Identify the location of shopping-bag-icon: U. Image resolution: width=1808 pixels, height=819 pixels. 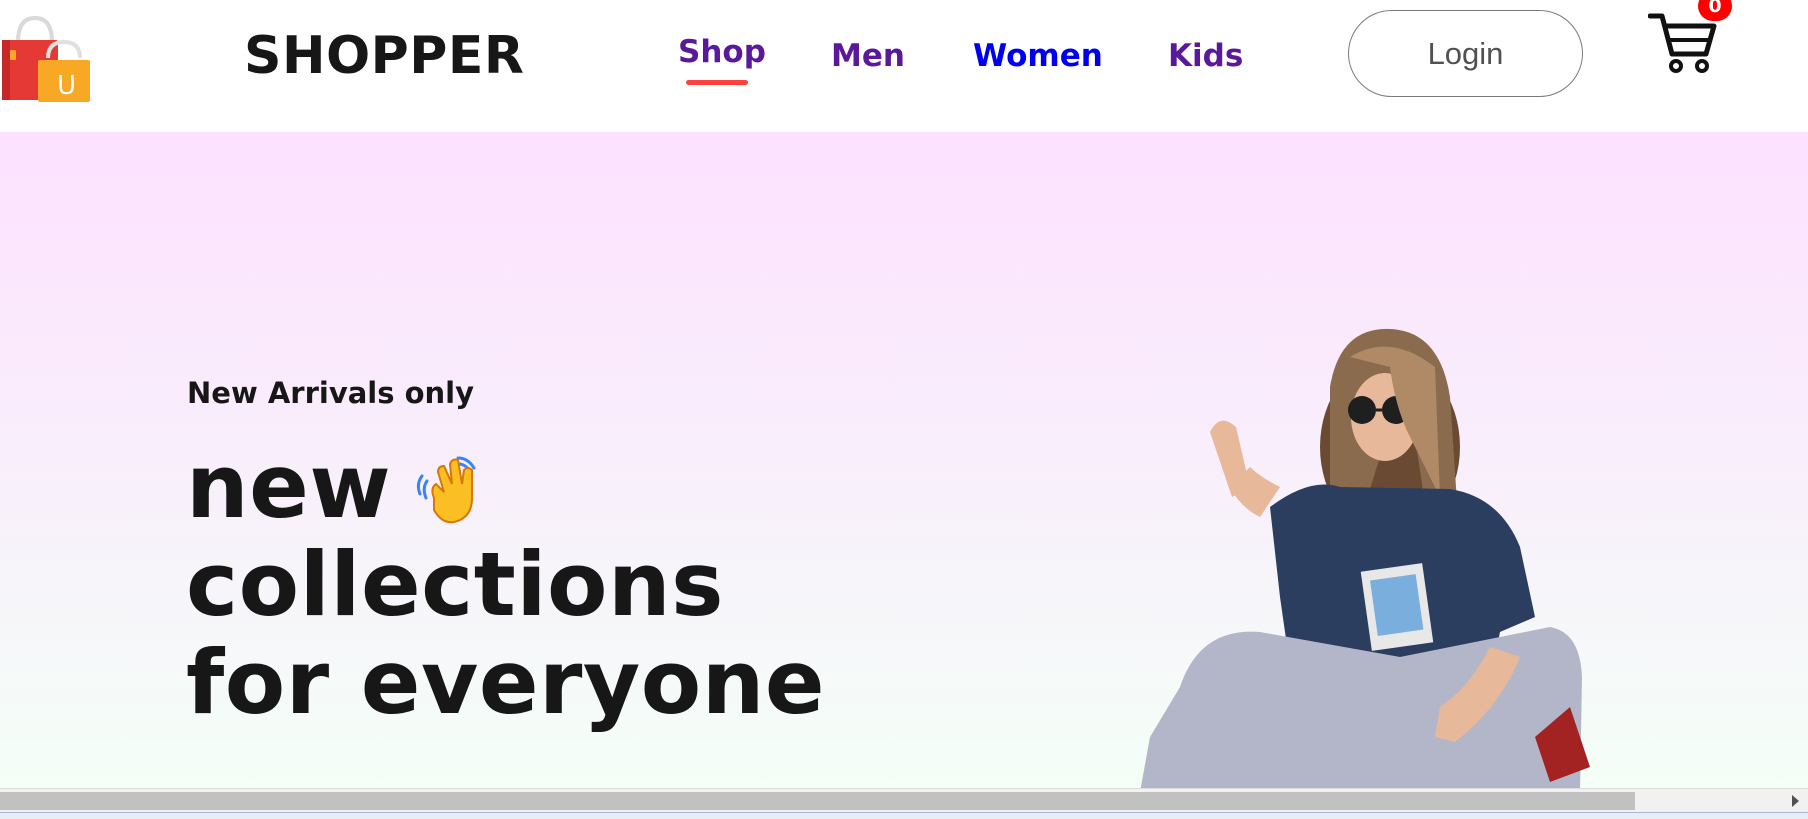
(46, 59).